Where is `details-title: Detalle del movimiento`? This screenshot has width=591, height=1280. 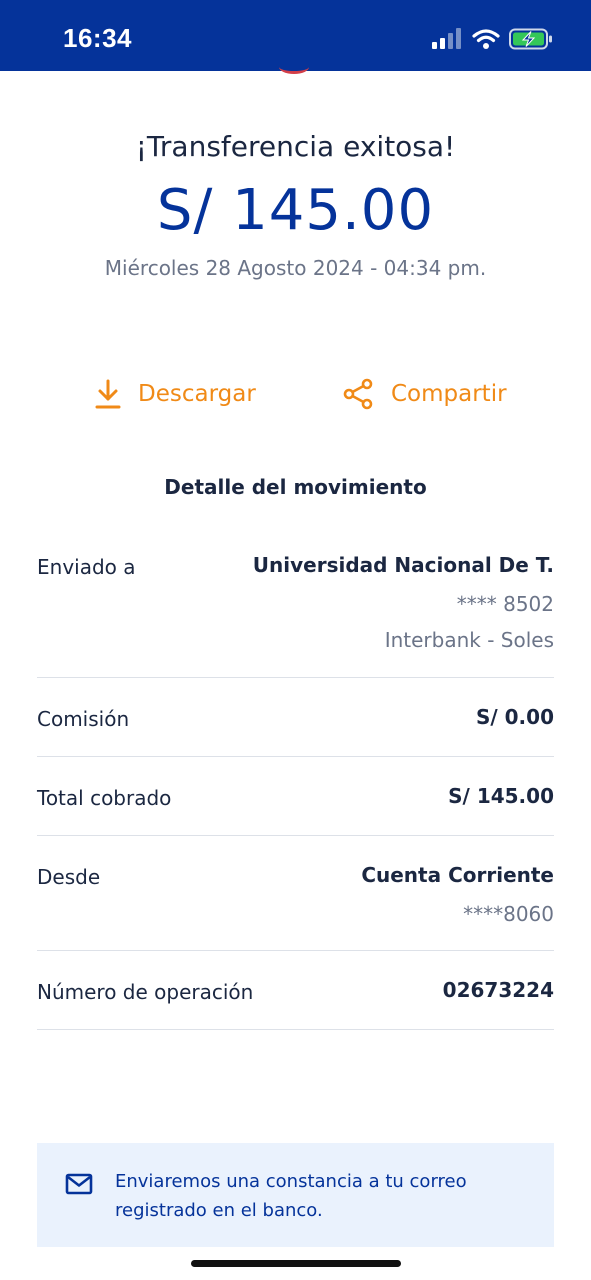 details-title: Detalle del movimiento is located at coordinates (295, 487).